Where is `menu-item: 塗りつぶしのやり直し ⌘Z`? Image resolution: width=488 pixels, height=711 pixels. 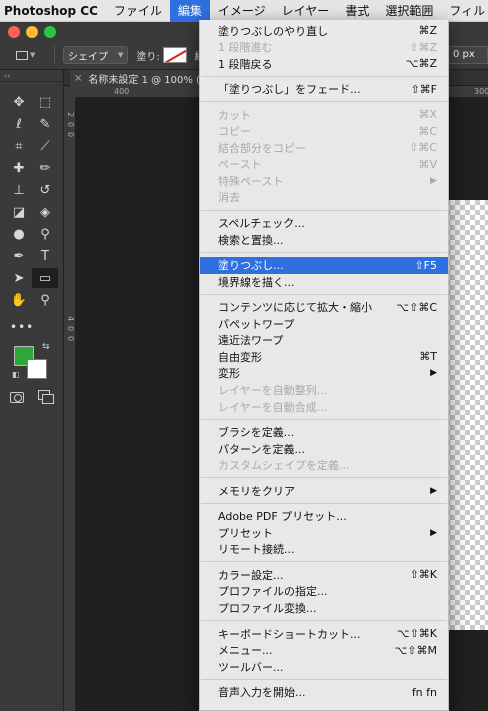
menu-item: 塗りつぶしのやり直し ⌘Z is located at coordinates (324, 30).